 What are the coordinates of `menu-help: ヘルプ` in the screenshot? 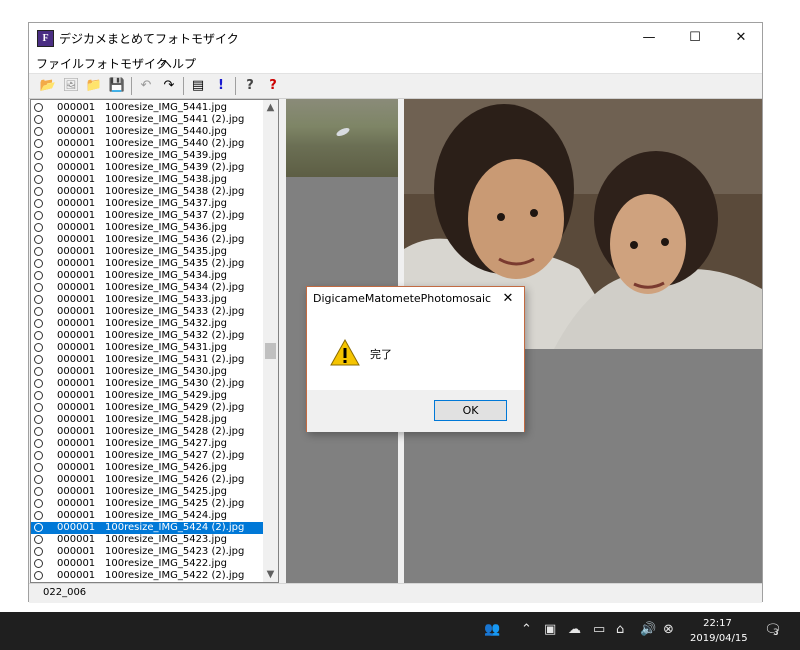 It's located at (178, 63).